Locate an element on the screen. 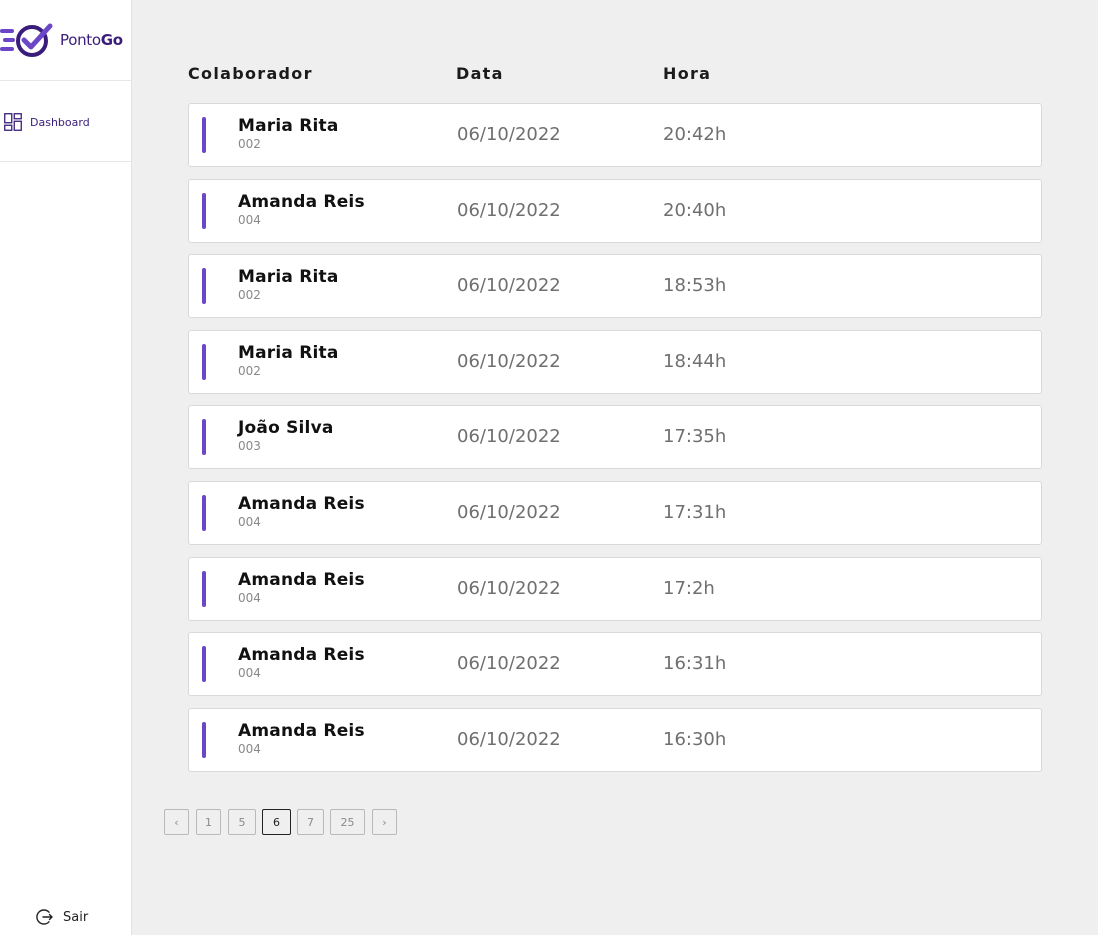  next-page-button: › is located at coordinates (384, 822).